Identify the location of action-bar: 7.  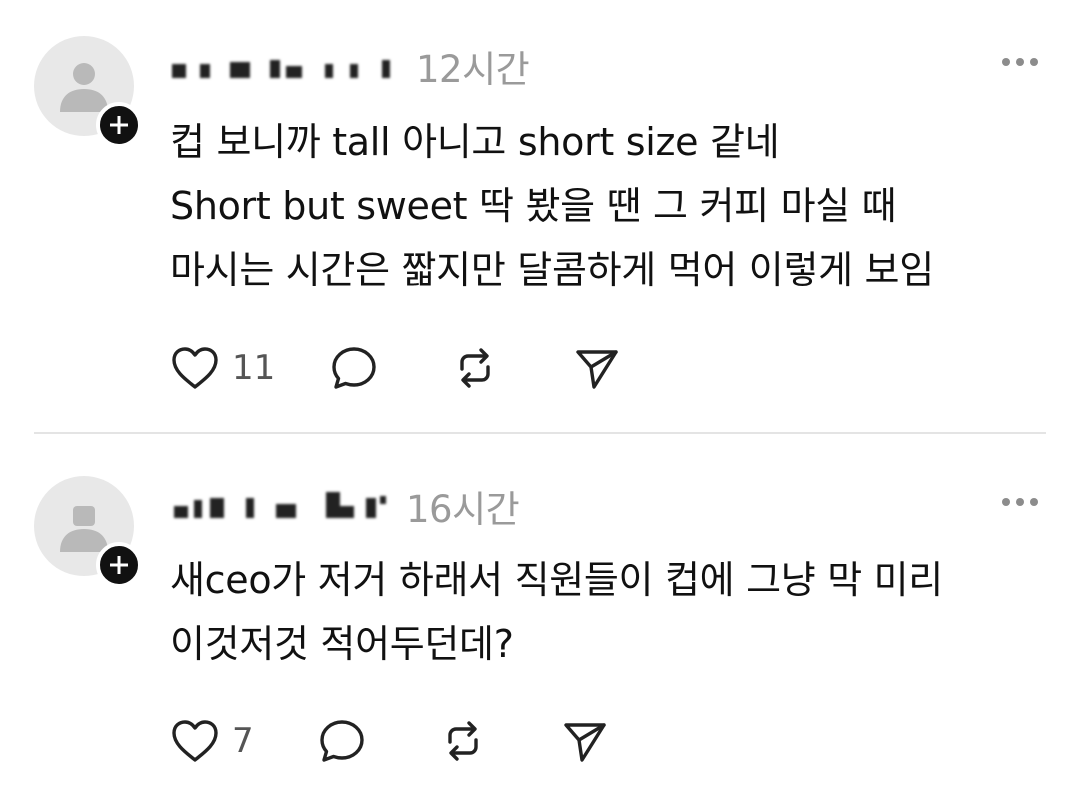
(395, 741).